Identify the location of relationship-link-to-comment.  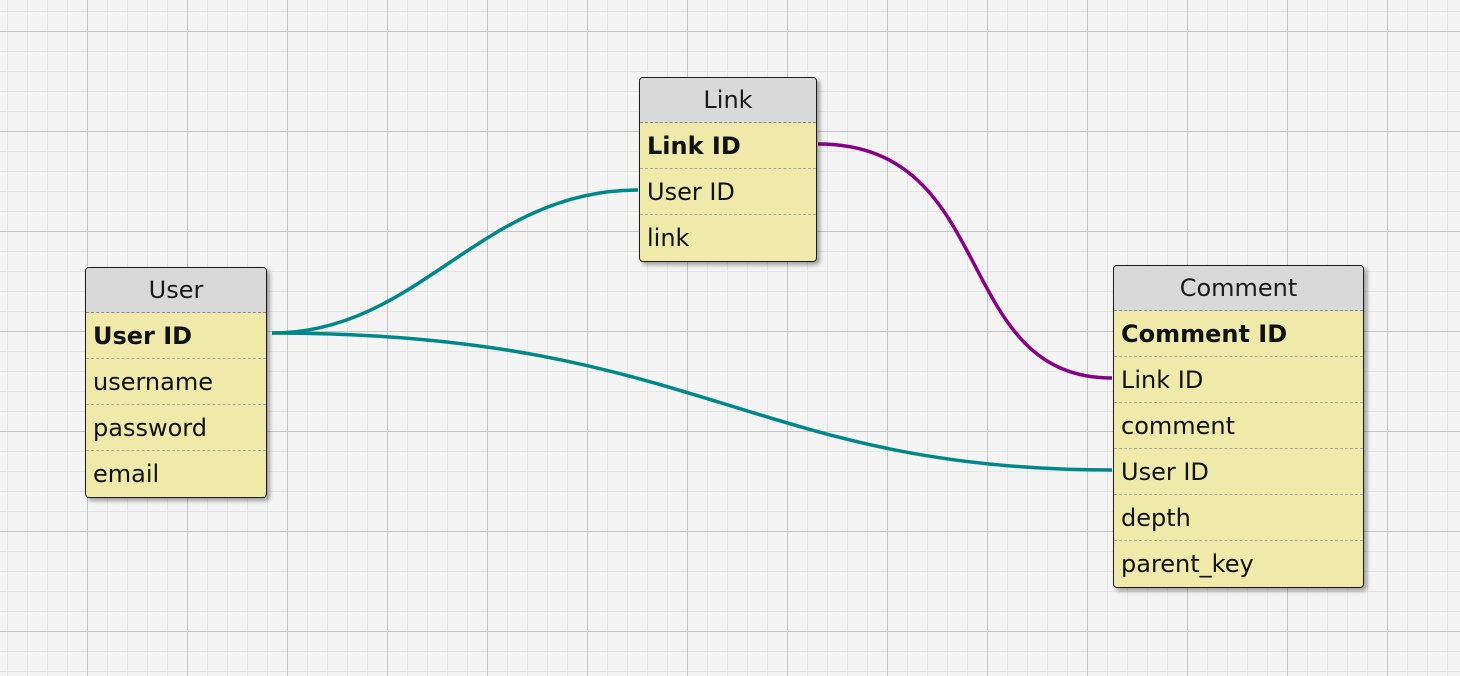
(965, 261).